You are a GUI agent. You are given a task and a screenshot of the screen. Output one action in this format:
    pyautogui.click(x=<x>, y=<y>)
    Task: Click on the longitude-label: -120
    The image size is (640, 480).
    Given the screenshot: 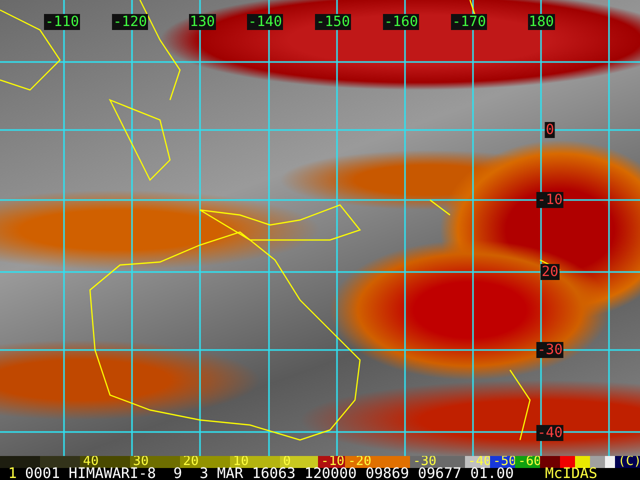 What is the action you would take?
    pyautogui.click(x=130, y=22)
    